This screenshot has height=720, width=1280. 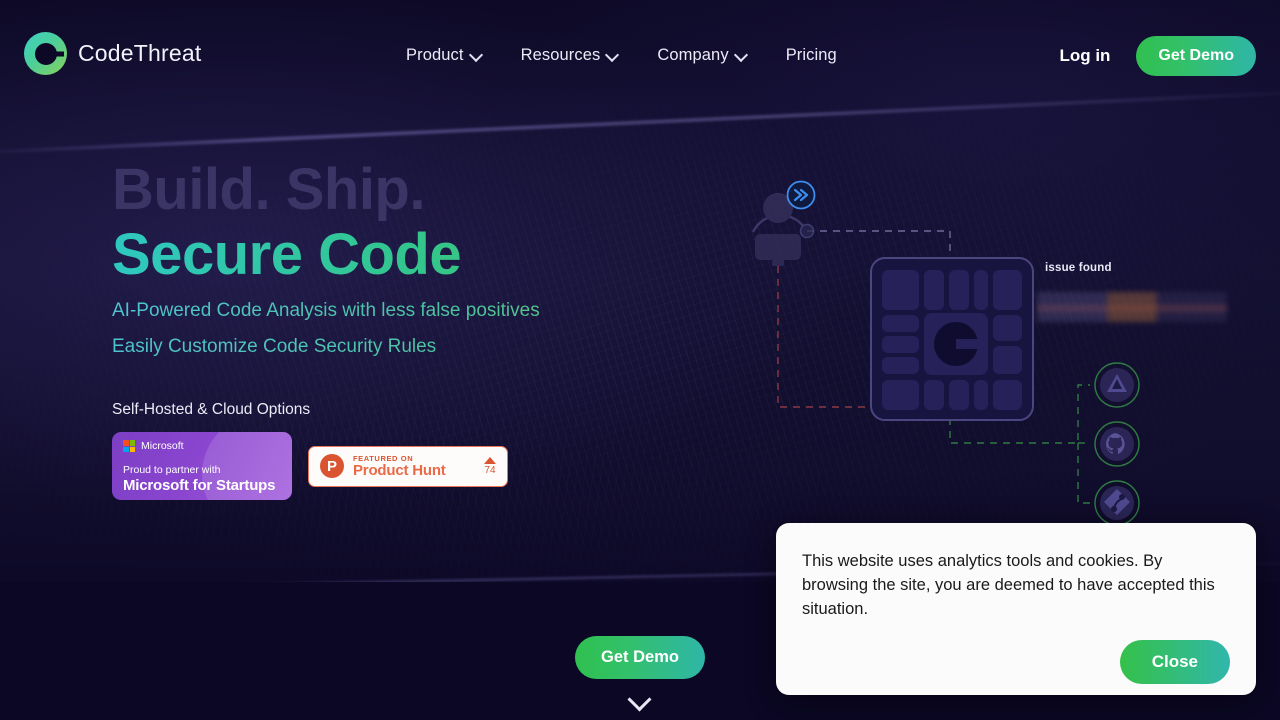 I want to click on nav-item-product: Product, so click(x=444, y=55).